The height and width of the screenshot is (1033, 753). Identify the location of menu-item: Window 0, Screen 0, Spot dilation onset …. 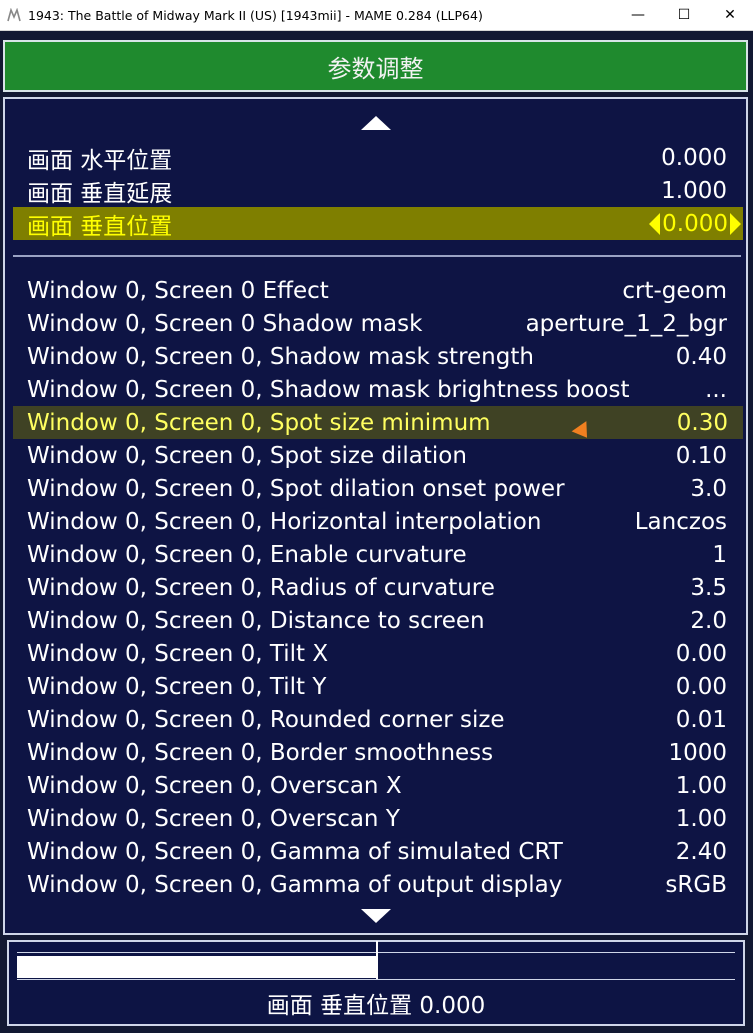
(377, 488).